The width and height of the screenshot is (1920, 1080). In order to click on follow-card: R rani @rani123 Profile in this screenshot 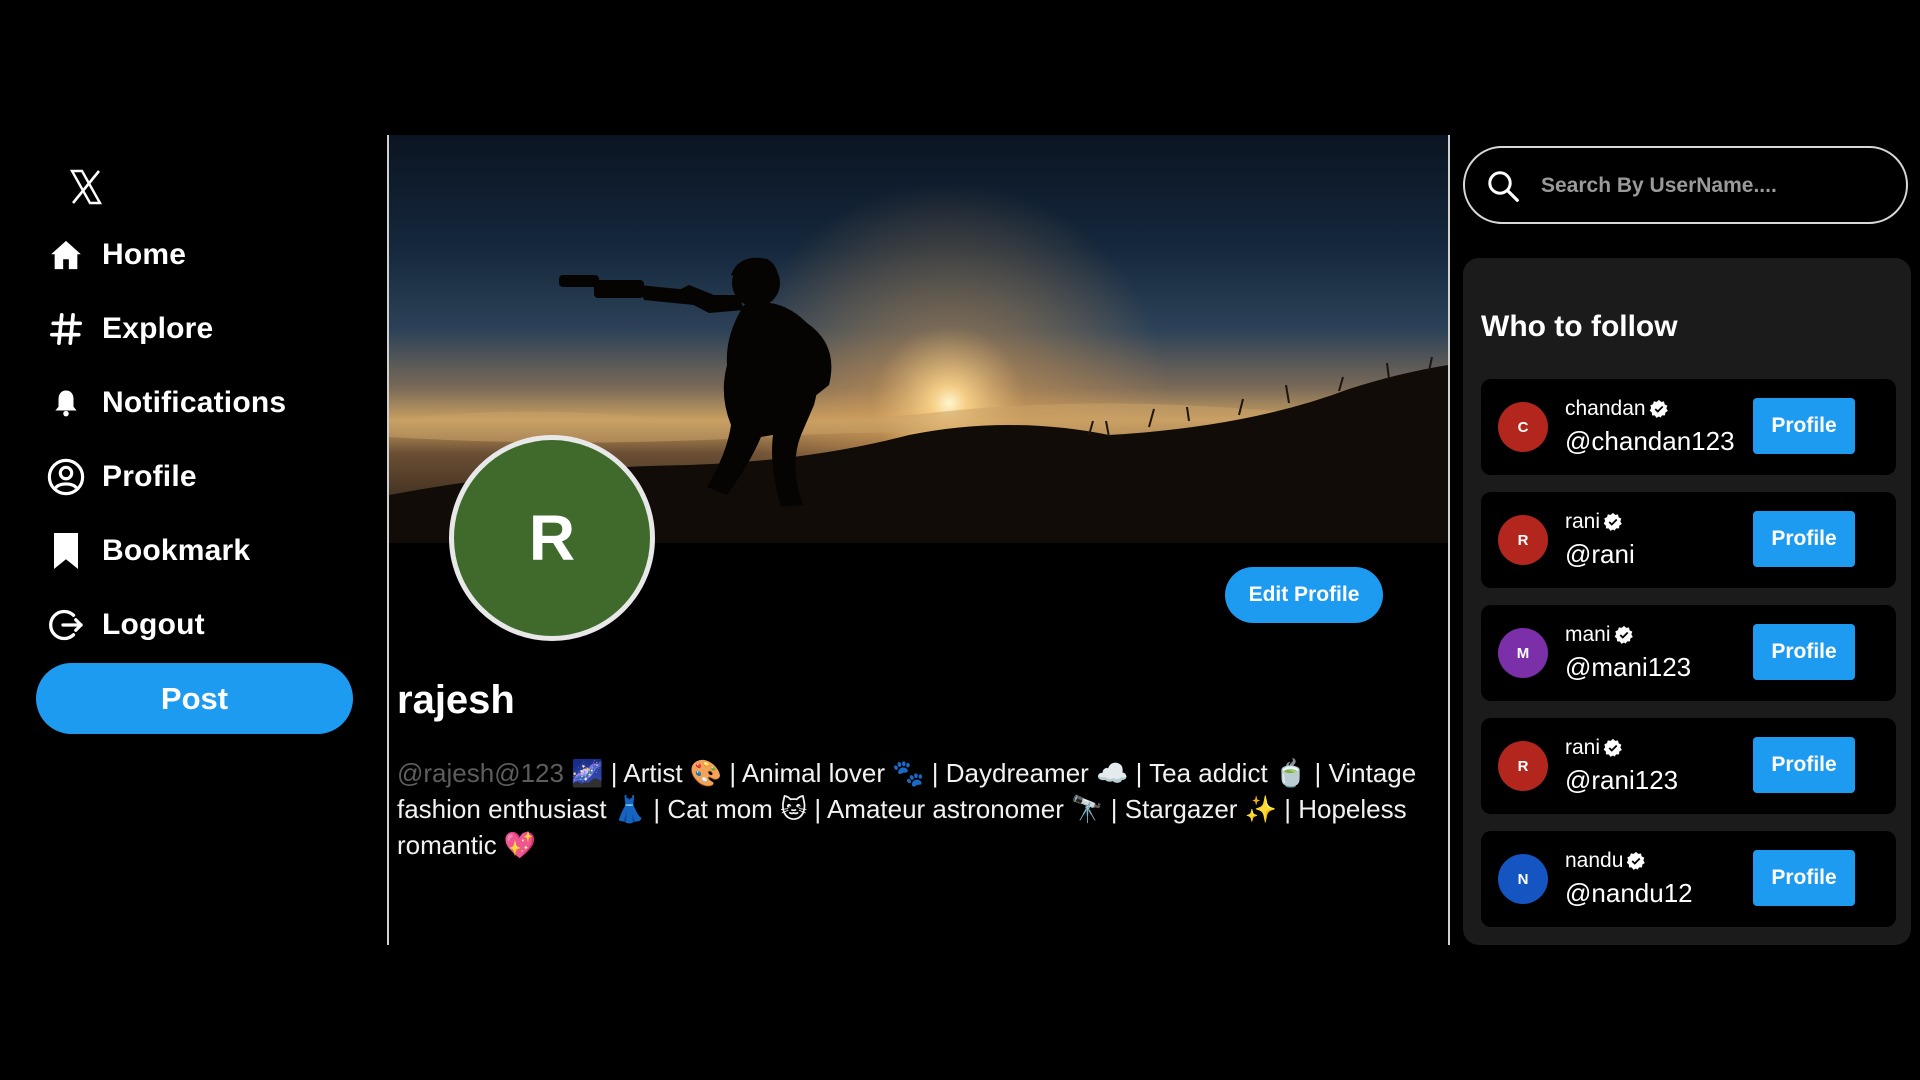, I will do `click(1688, 766)`.